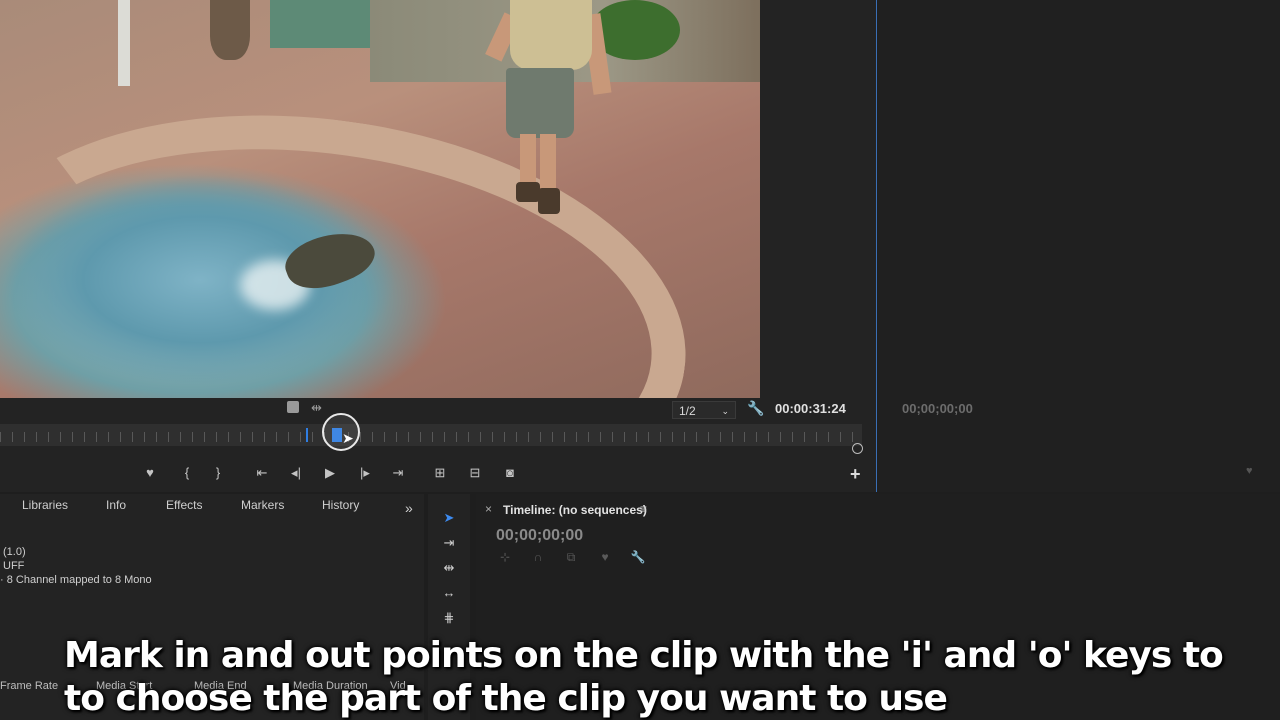 Image resolution: width=1280 pixels, height=720 pixels. Describe the element at coordinates (449, 543) in the screenshot. I see `track-select-tool-icon: ⇥` at that location.